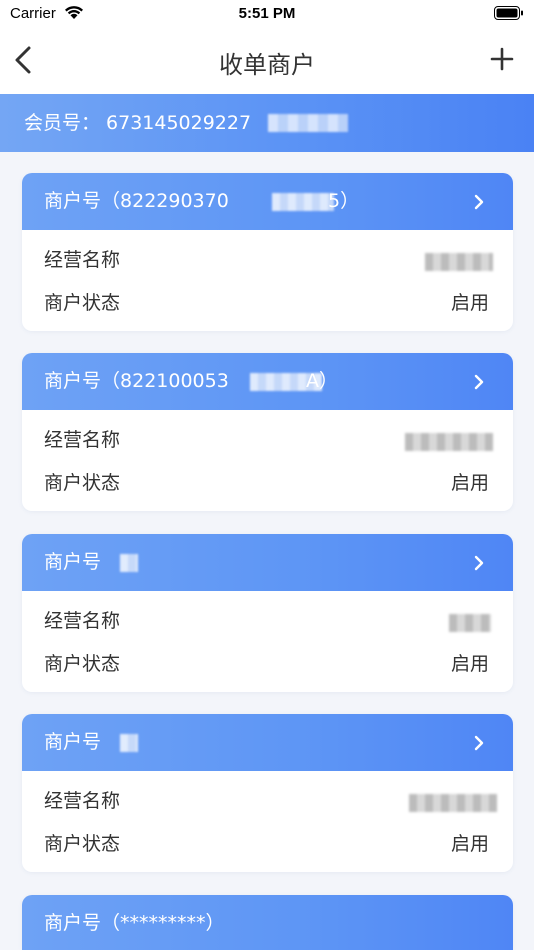  Describe the element at coordinates (322, 381) in the screenshot. I see `merchant-id-tail: A）` at that location.